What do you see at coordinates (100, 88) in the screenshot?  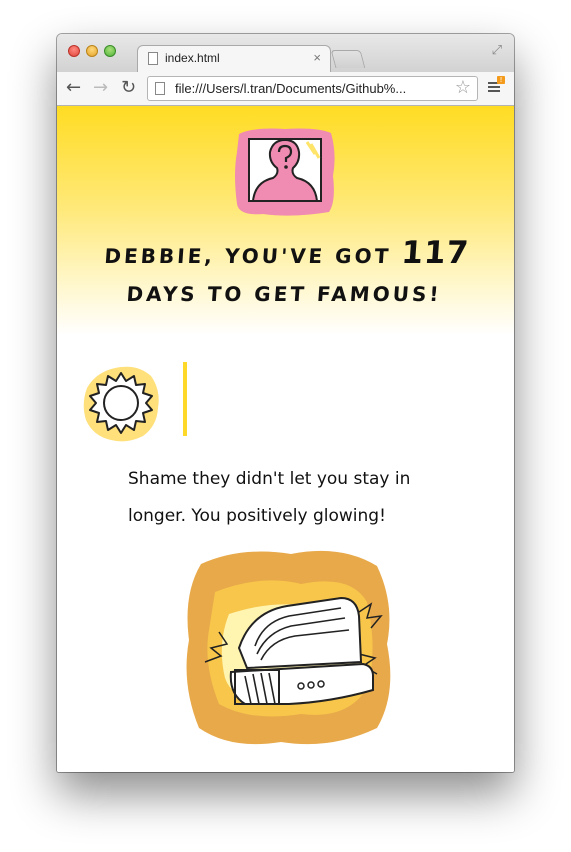 I see `forward-arrow-icon: →` at bounding box center [100, 88].